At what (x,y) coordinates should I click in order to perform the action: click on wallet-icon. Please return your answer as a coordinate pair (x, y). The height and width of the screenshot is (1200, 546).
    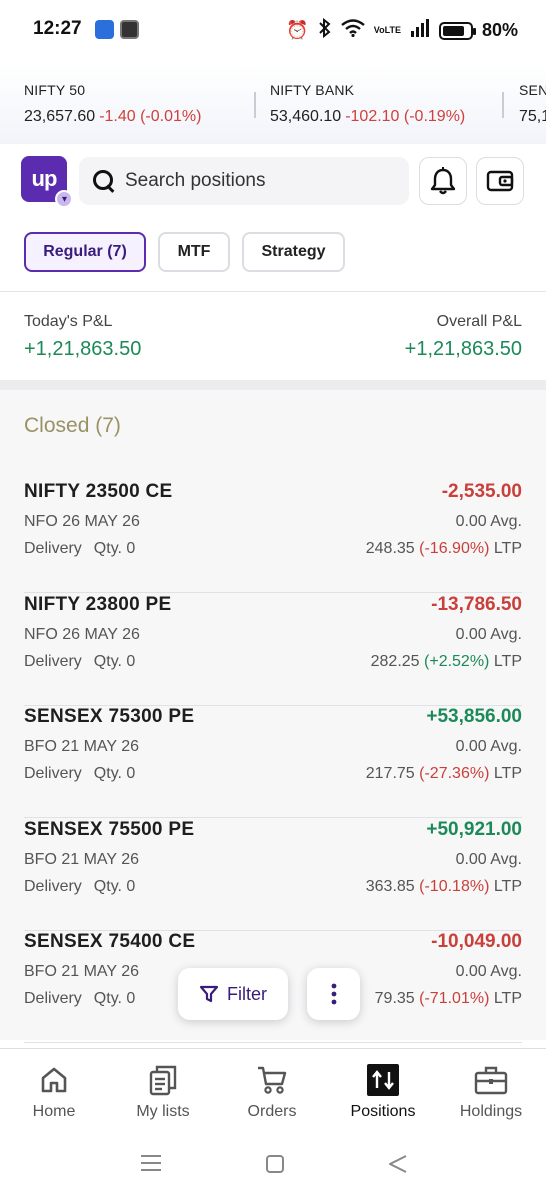
    Looking at the image, I should click on (500, 181).